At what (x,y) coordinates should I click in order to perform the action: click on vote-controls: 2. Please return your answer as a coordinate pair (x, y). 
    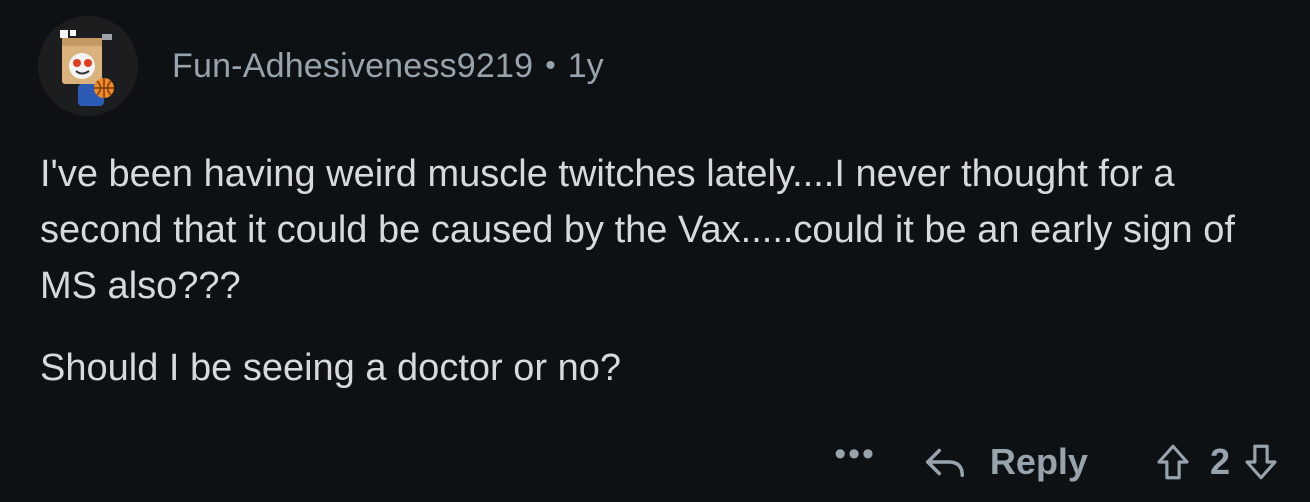
    Looking at the image, I should click on (1217, 462).